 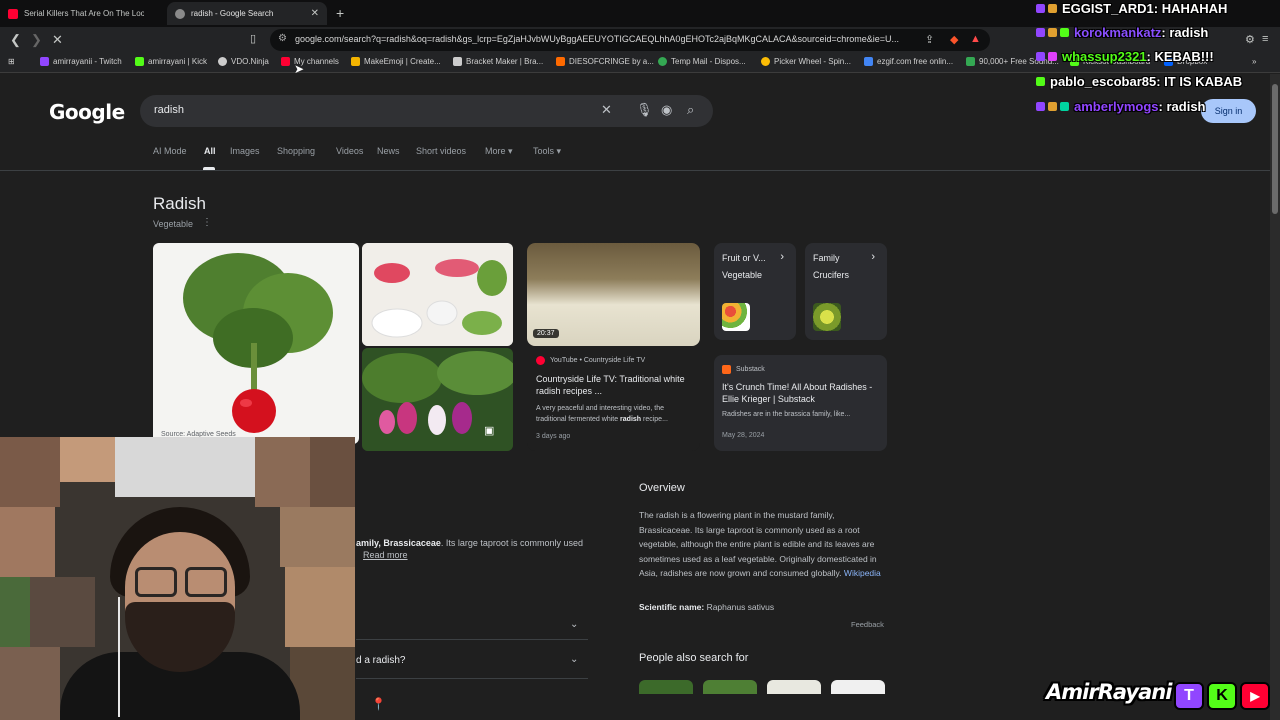 What do you see at coordinates (1040, 8) in the screenshot?
I see `twitch-badge-icon` at bounding box center [1040, 8].